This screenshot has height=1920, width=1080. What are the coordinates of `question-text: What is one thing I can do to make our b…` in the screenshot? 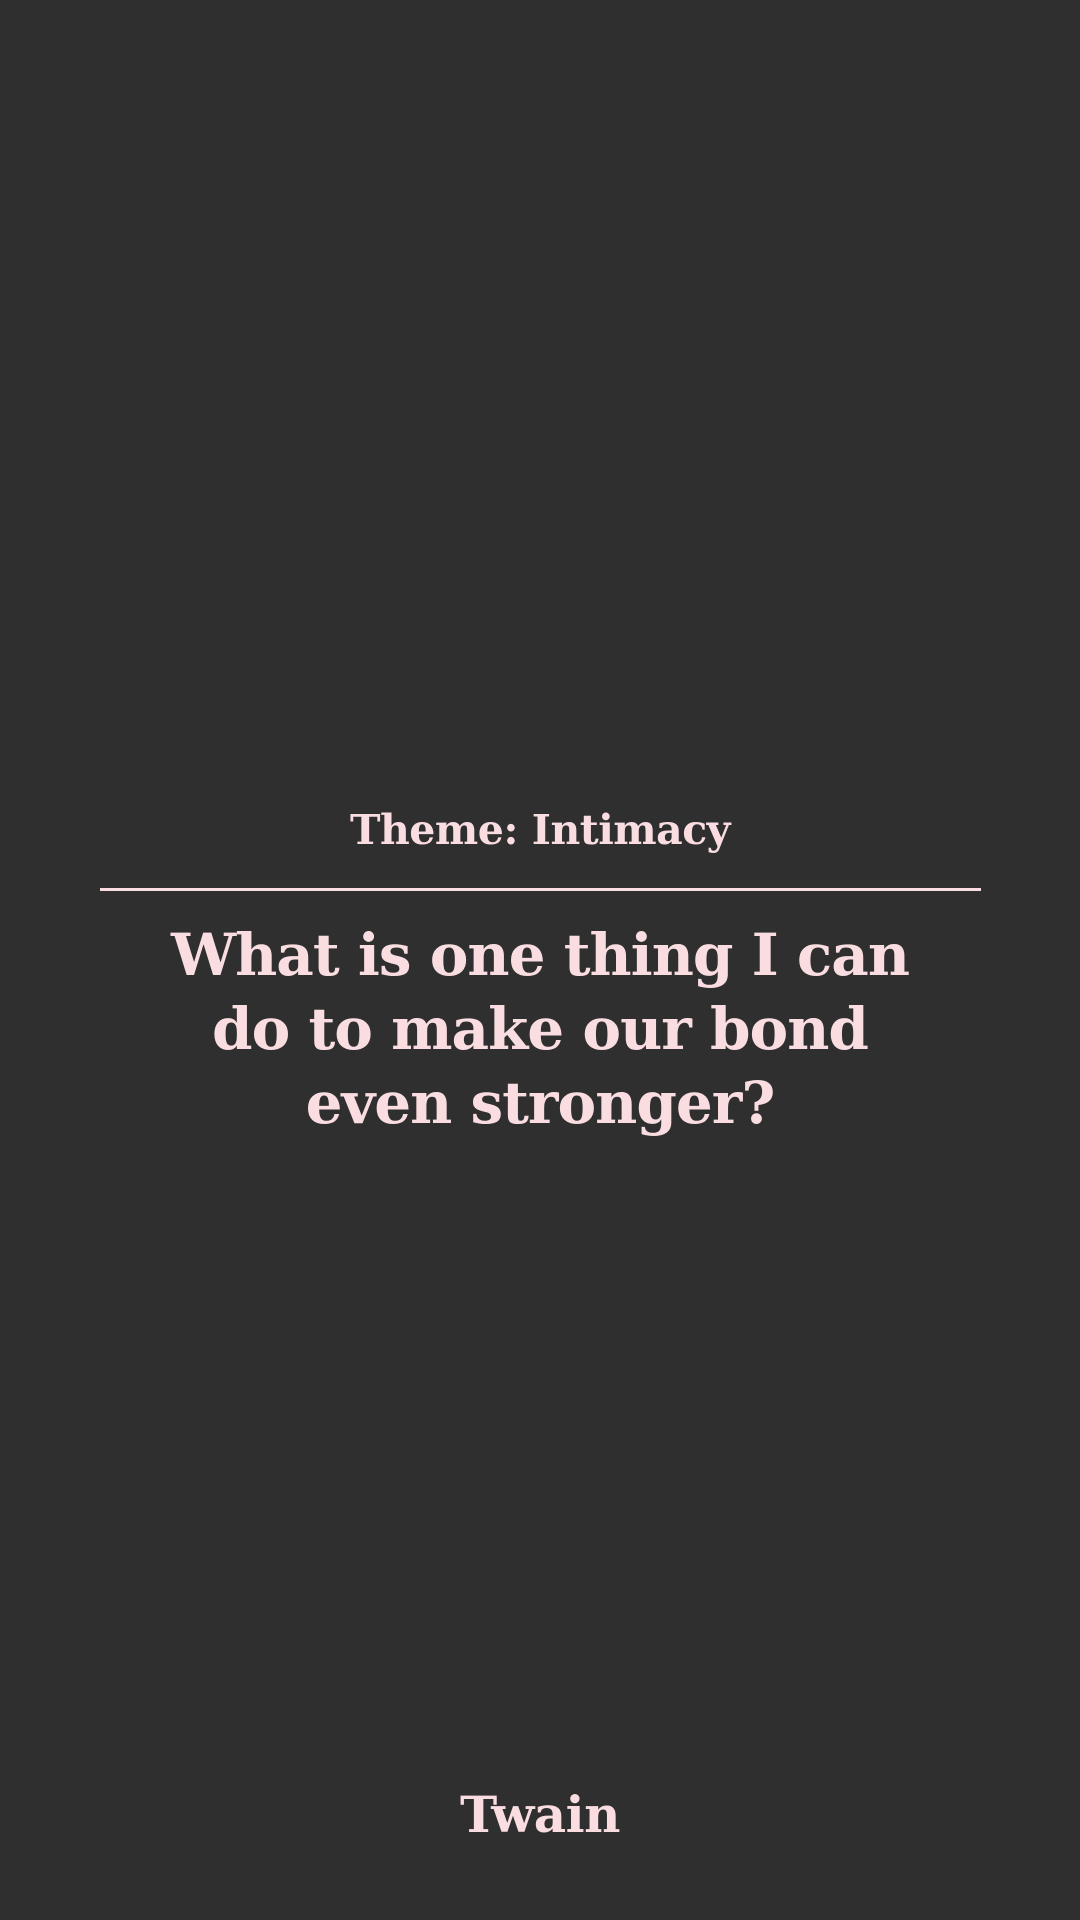 It's located at (540, 1029).